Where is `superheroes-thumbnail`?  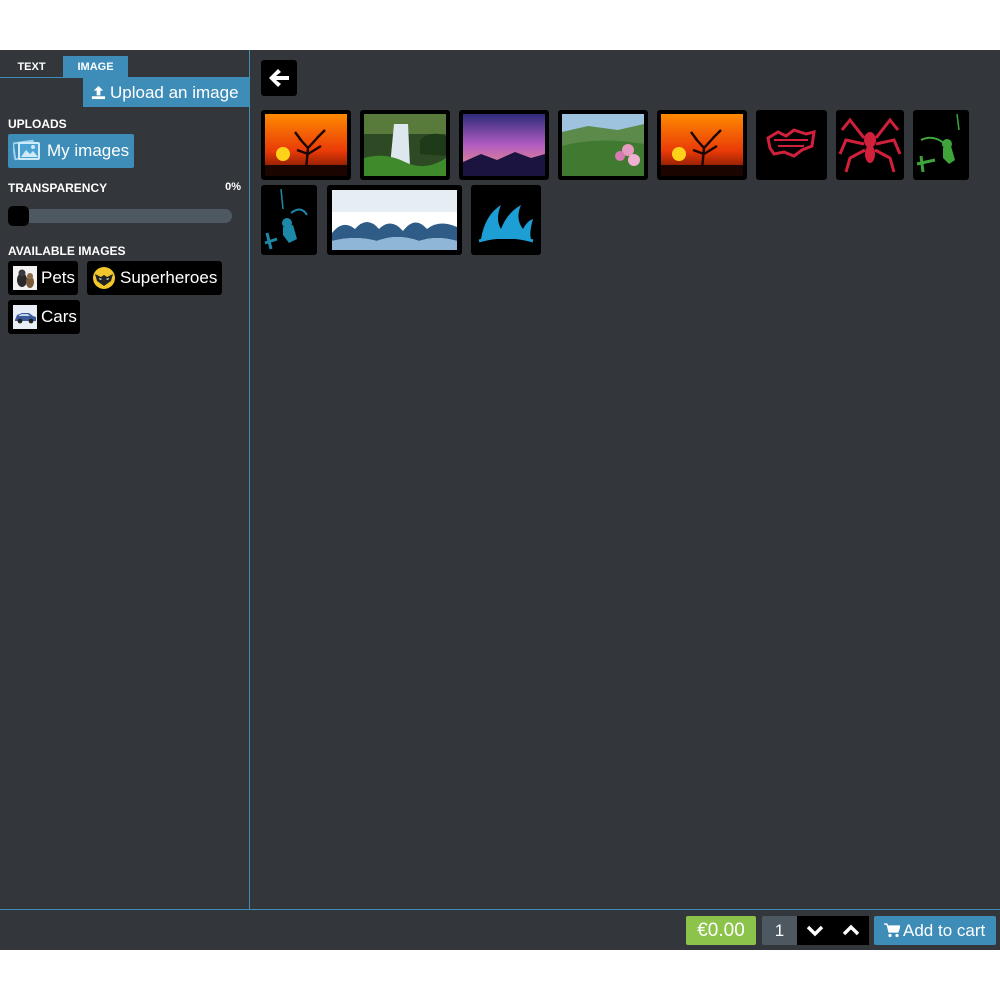 superheroes-thumbnail is located at coordinates (104, 278).